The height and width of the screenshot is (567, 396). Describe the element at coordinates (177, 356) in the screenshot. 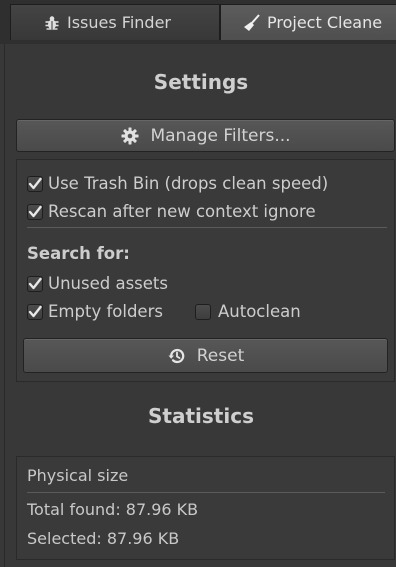

I see `reset-icon` at that location.